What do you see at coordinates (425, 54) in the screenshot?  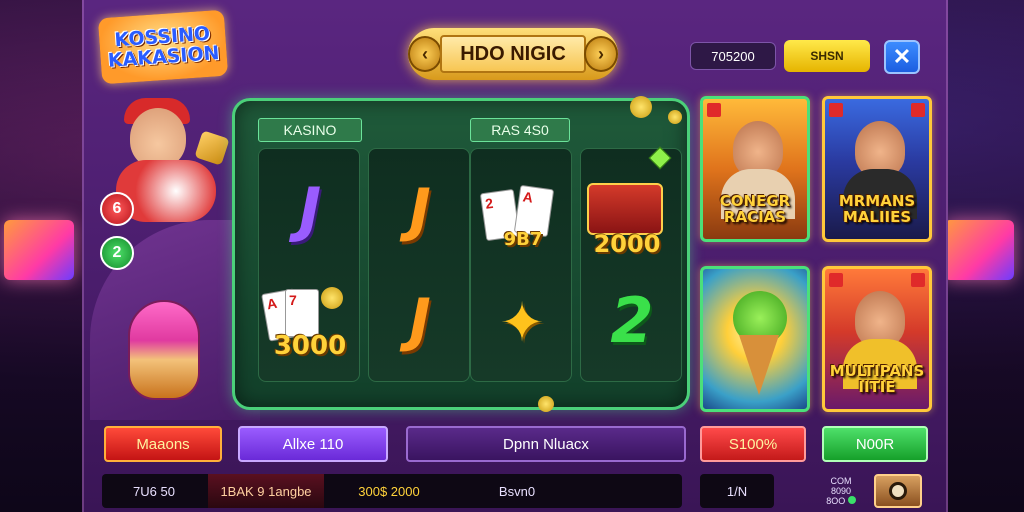 I see `chevron-left-icon: ‹` at bounding box center [425, 54].